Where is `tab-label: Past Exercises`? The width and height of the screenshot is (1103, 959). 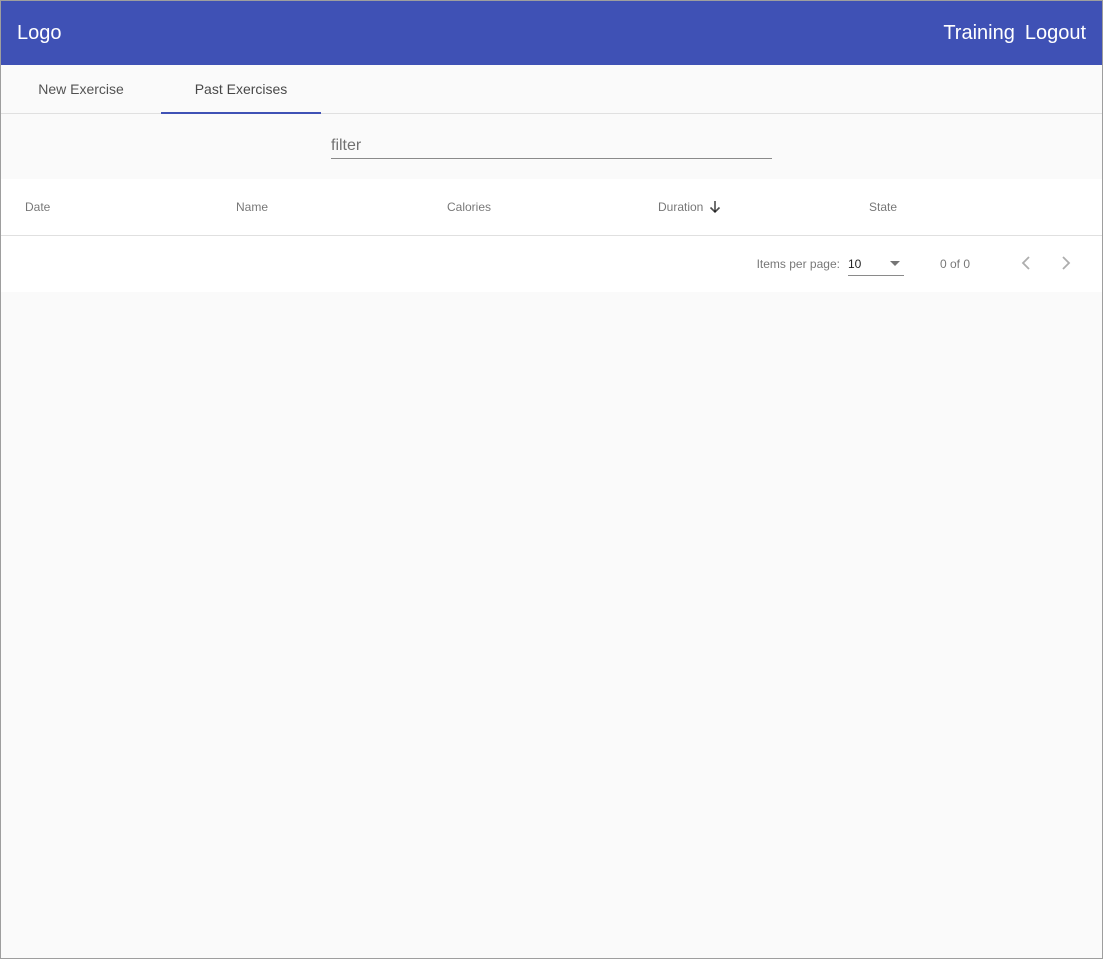
tab-label: Past Exercises is located at coordinates (241, 89).